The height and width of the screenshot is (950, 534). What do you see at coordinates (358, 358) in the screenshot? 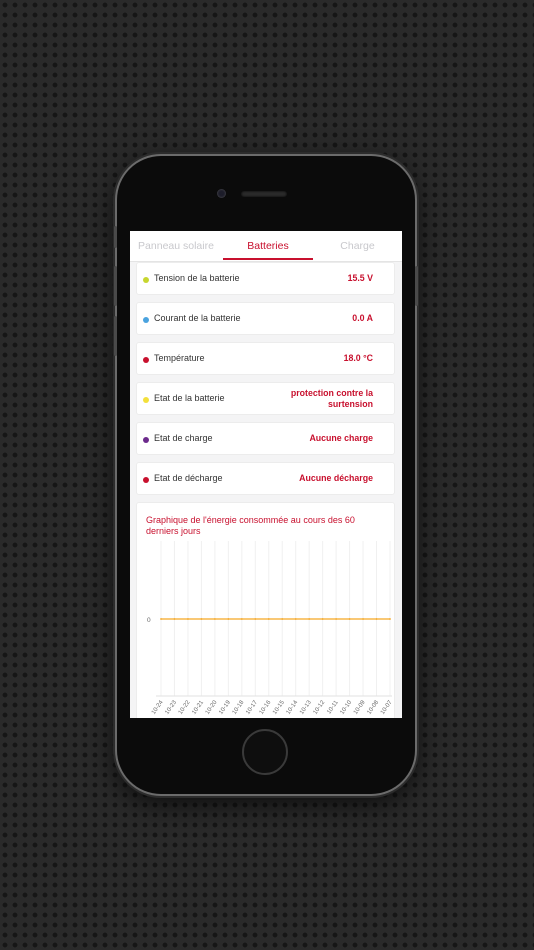
I see `row-value: 18.0 °C` at bounding box center [358, 358].